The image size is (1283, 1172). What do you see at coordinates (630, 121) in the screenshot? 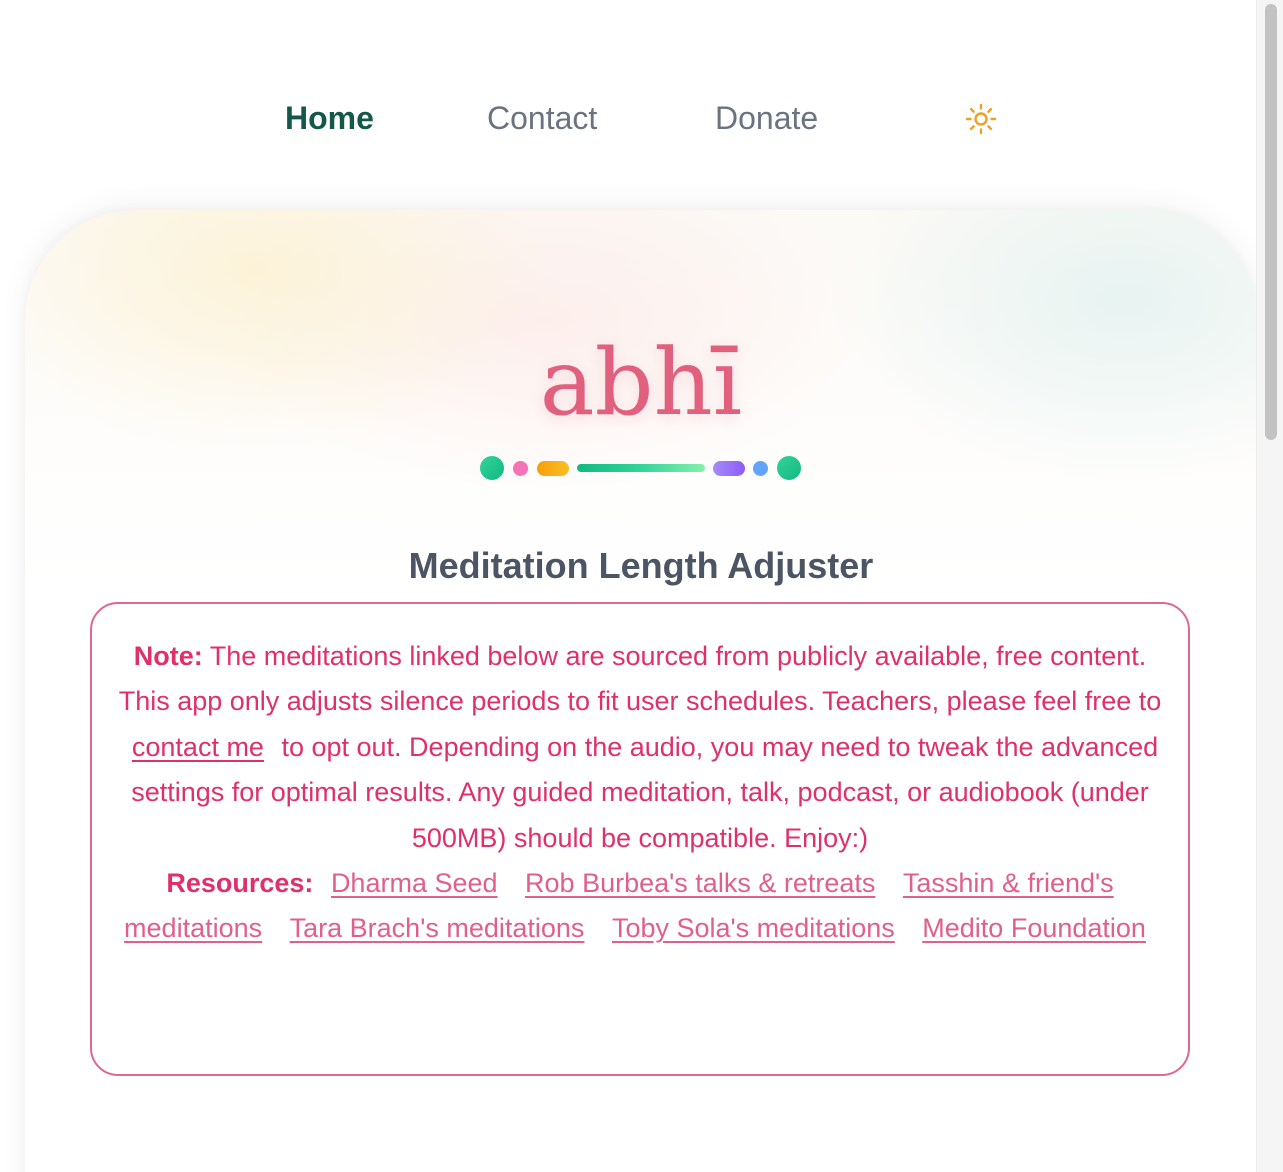
I see `top-nav: Home Contact Donate` at bounding box center [630, 121].